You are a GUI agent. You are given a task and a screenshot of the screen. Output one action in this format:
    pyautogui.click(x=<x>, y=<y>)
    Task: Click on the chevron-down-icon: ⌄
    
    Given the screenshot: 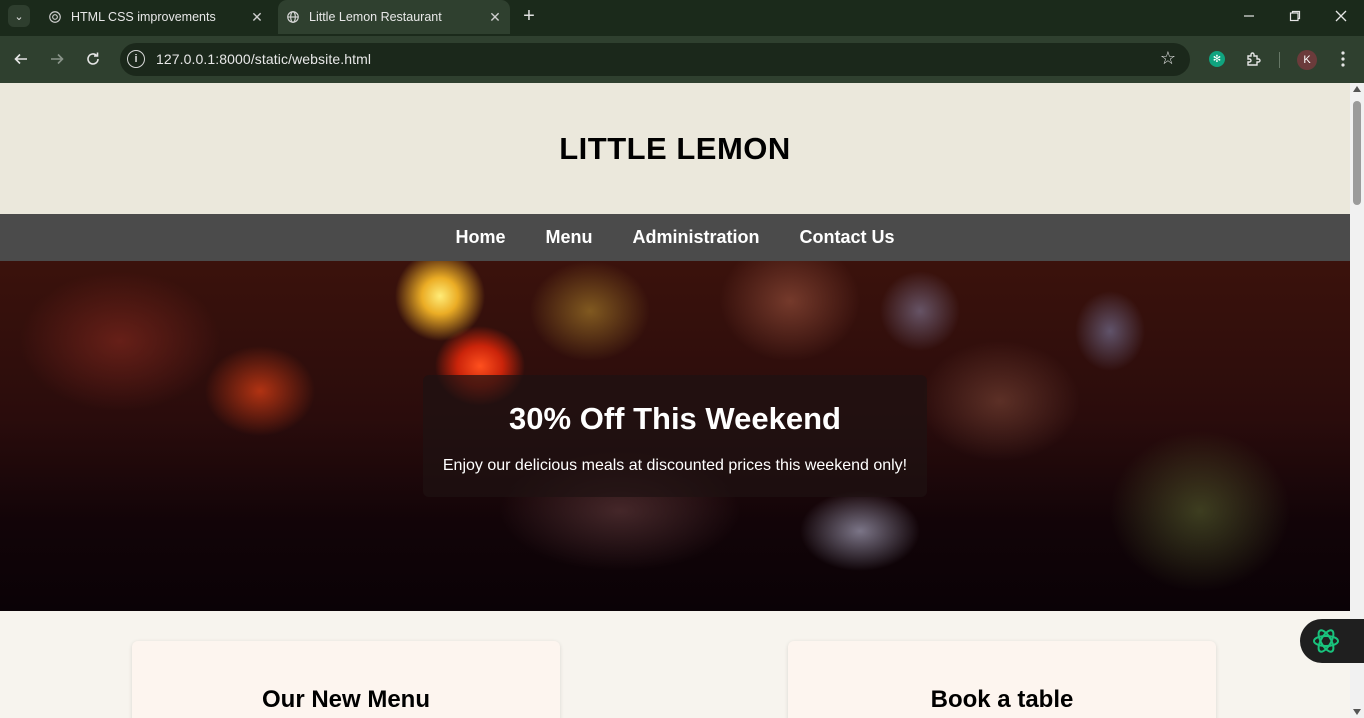 What is the action you would take?
    pyautogui.click(x=19, y=16)
    